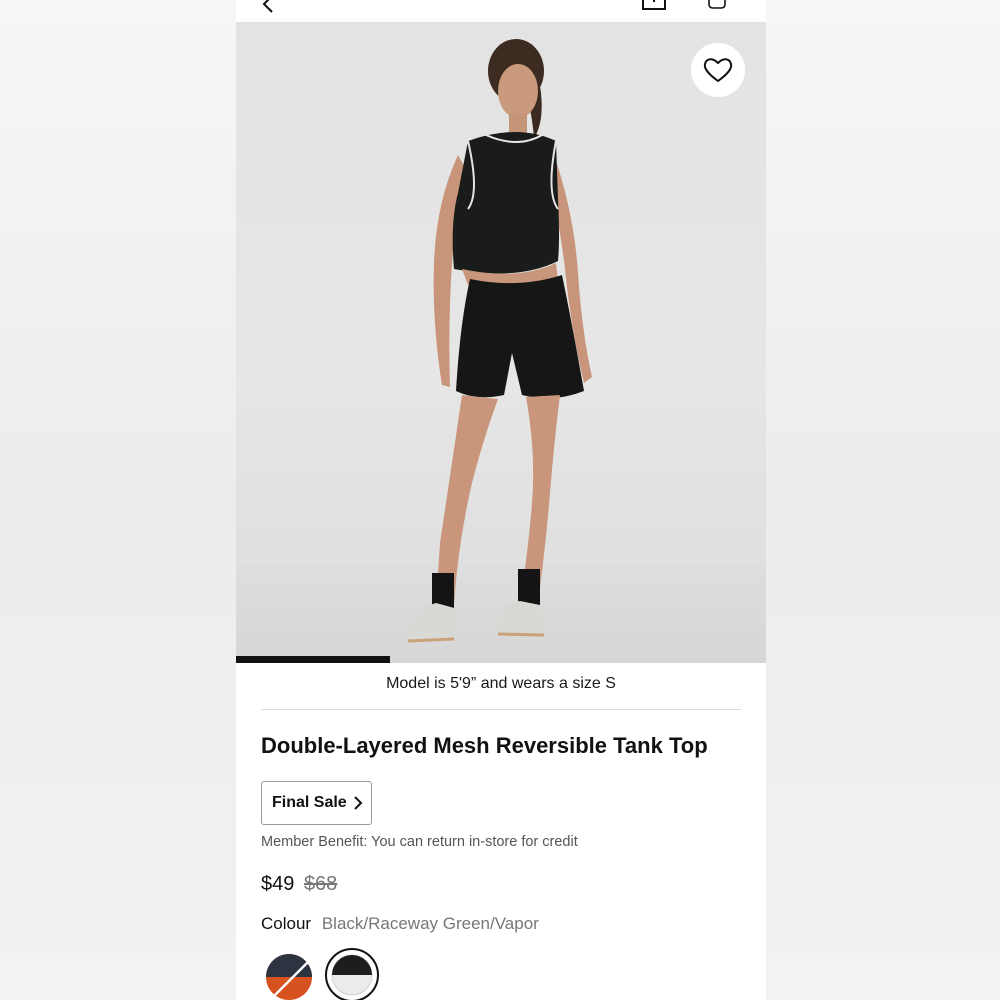 The image size is (1000, 1000). Describe the element at coordinates (352, 975) in the screenshot. I see `colour-swatch-black-vapor` at that location.